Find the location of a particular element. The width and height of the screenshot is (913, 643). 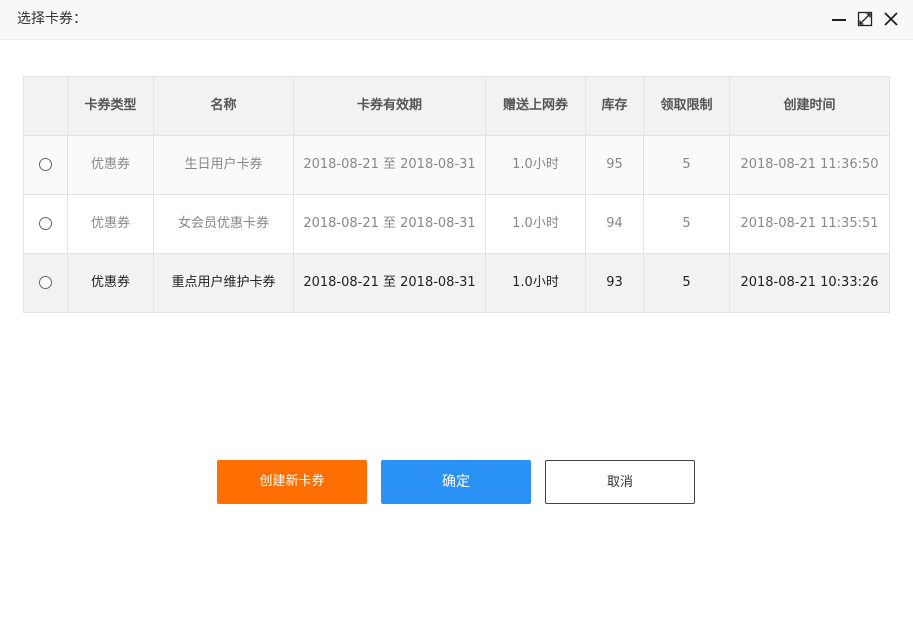

header-validity: 卡券有效期 is located at coordinates (389, 106).